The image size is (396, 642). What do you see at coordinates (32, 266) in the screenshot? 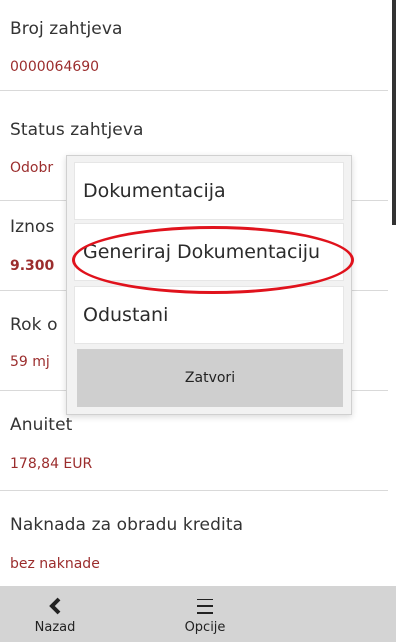
I see `field-value: 9.300` at bounding box center [32, 266].